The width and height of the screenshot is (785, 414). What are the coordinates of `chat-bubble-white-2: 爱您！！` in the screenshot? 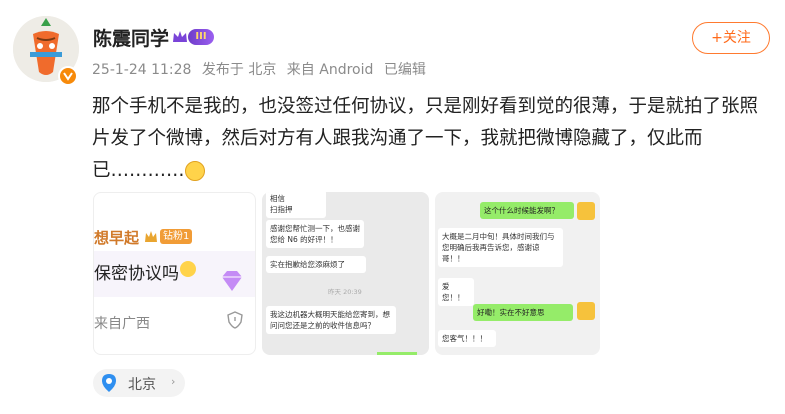 It's located at (456, 292).